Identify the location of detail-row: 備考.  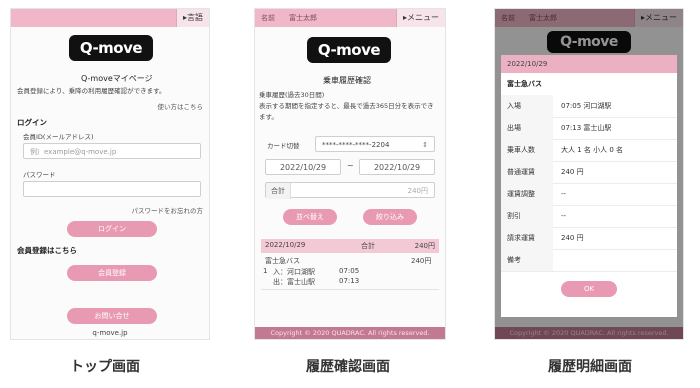
(589, 260).